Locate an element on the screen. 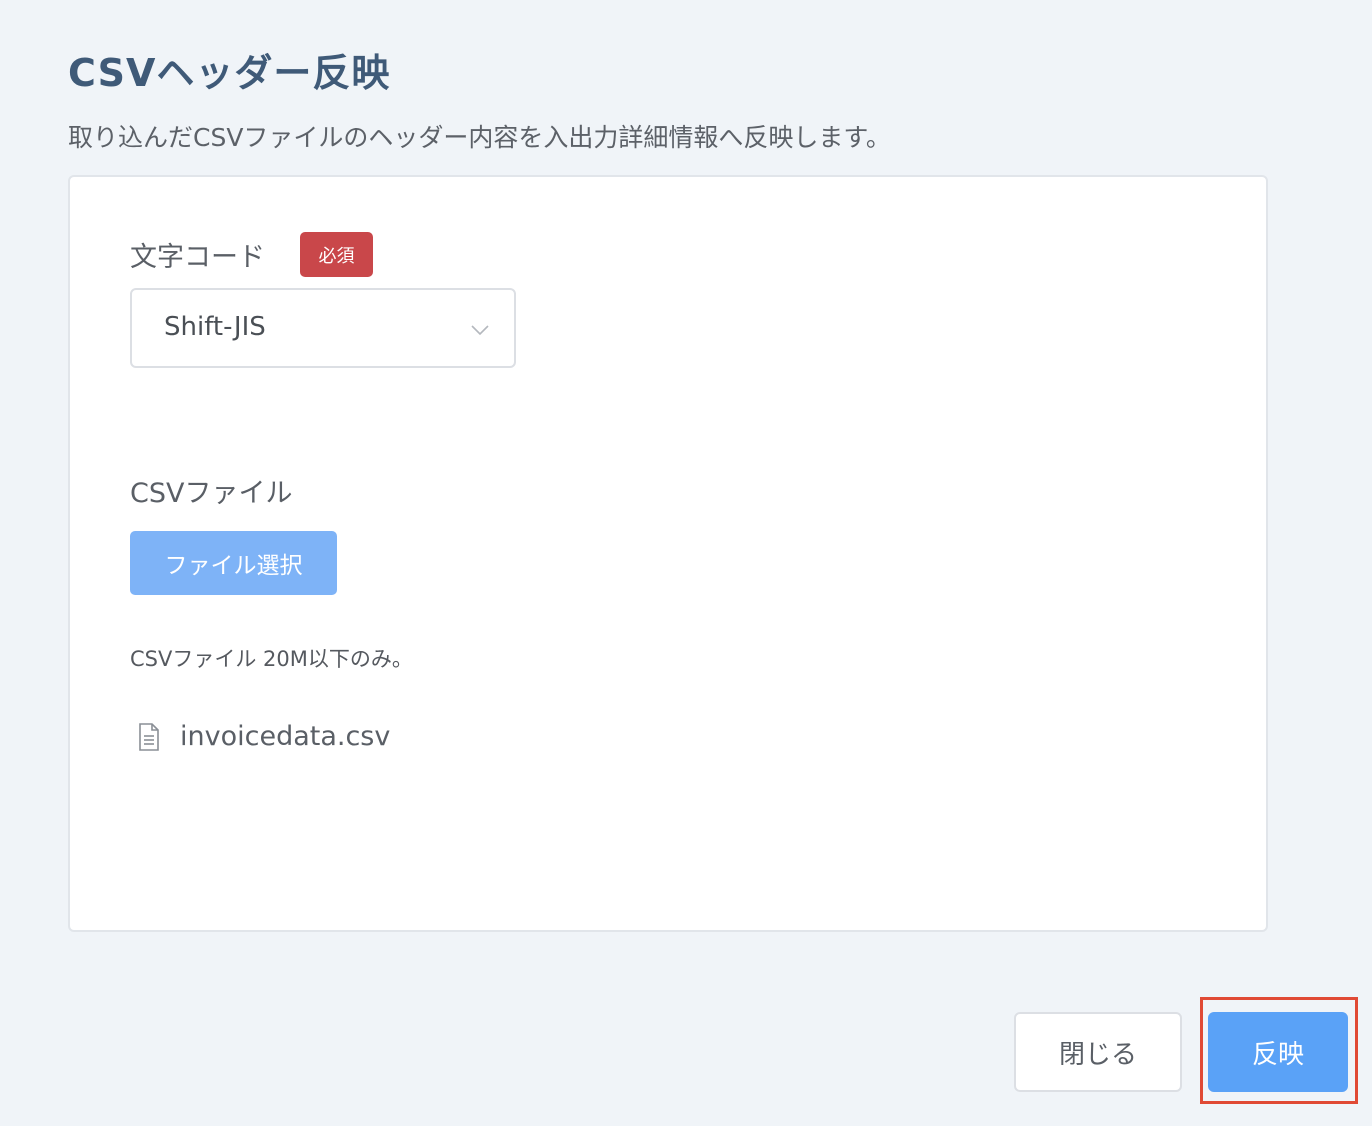 Image resolution: width=1372 pixels, height=1126 pixels. uploaded-file-item: invoicedata.csv is located at coordinates (264, 736).